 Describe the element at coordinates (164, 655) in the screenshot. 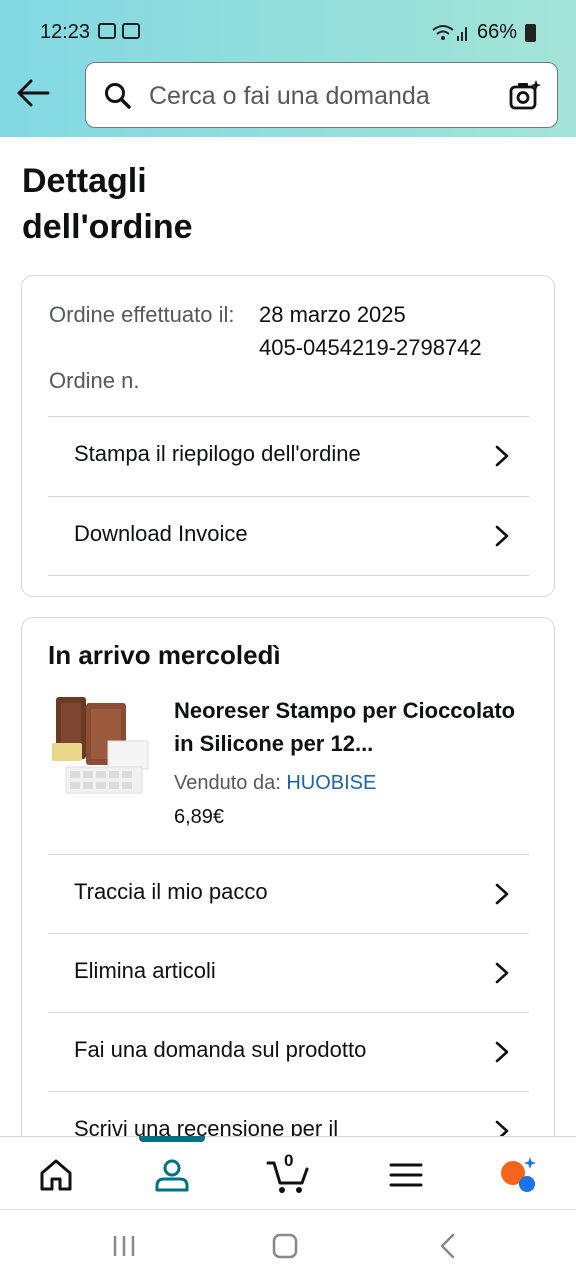

I see `delivery-heading: In arrivo mercoledì` at that location.